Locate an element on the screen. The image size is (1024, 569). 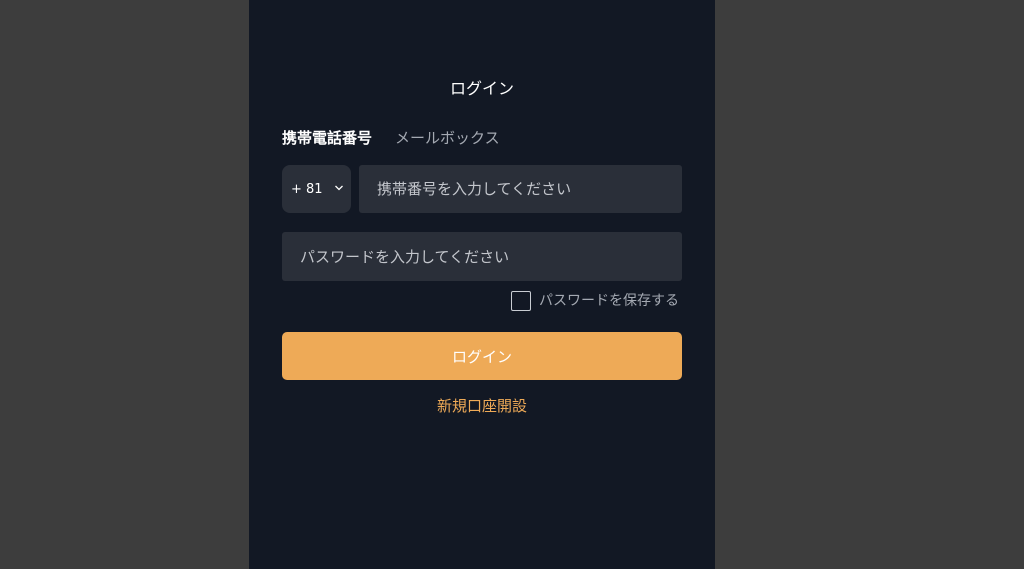
country-code-select: + 81 is located at coordinates (316, 189).